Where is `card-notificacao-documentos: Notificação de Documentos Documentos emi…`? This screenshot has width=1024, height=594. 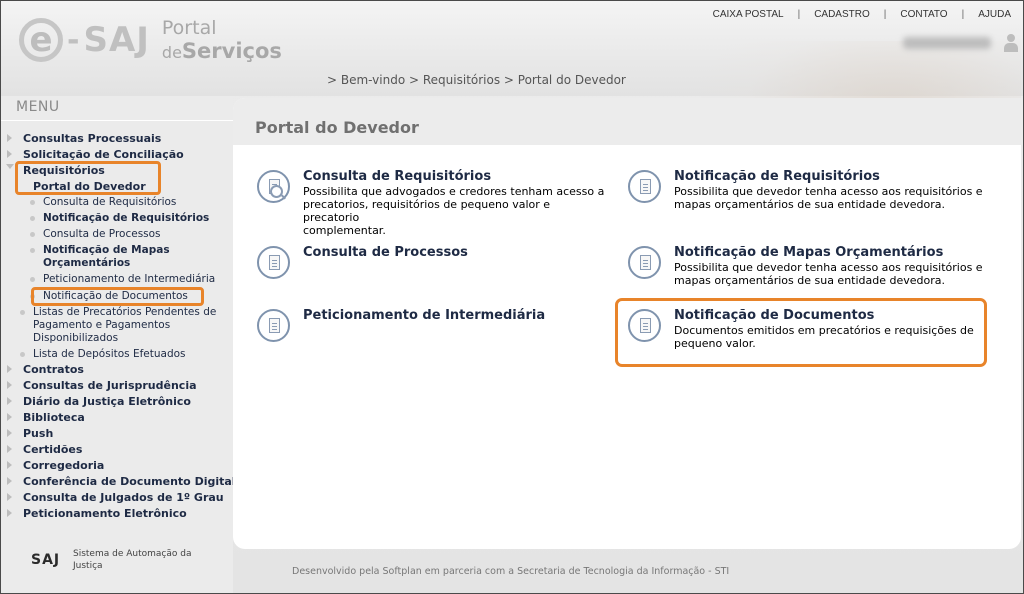
card-notificacao-documentos: Notificação de Documentos Documentos emi… is located at coordinates (808, 333).